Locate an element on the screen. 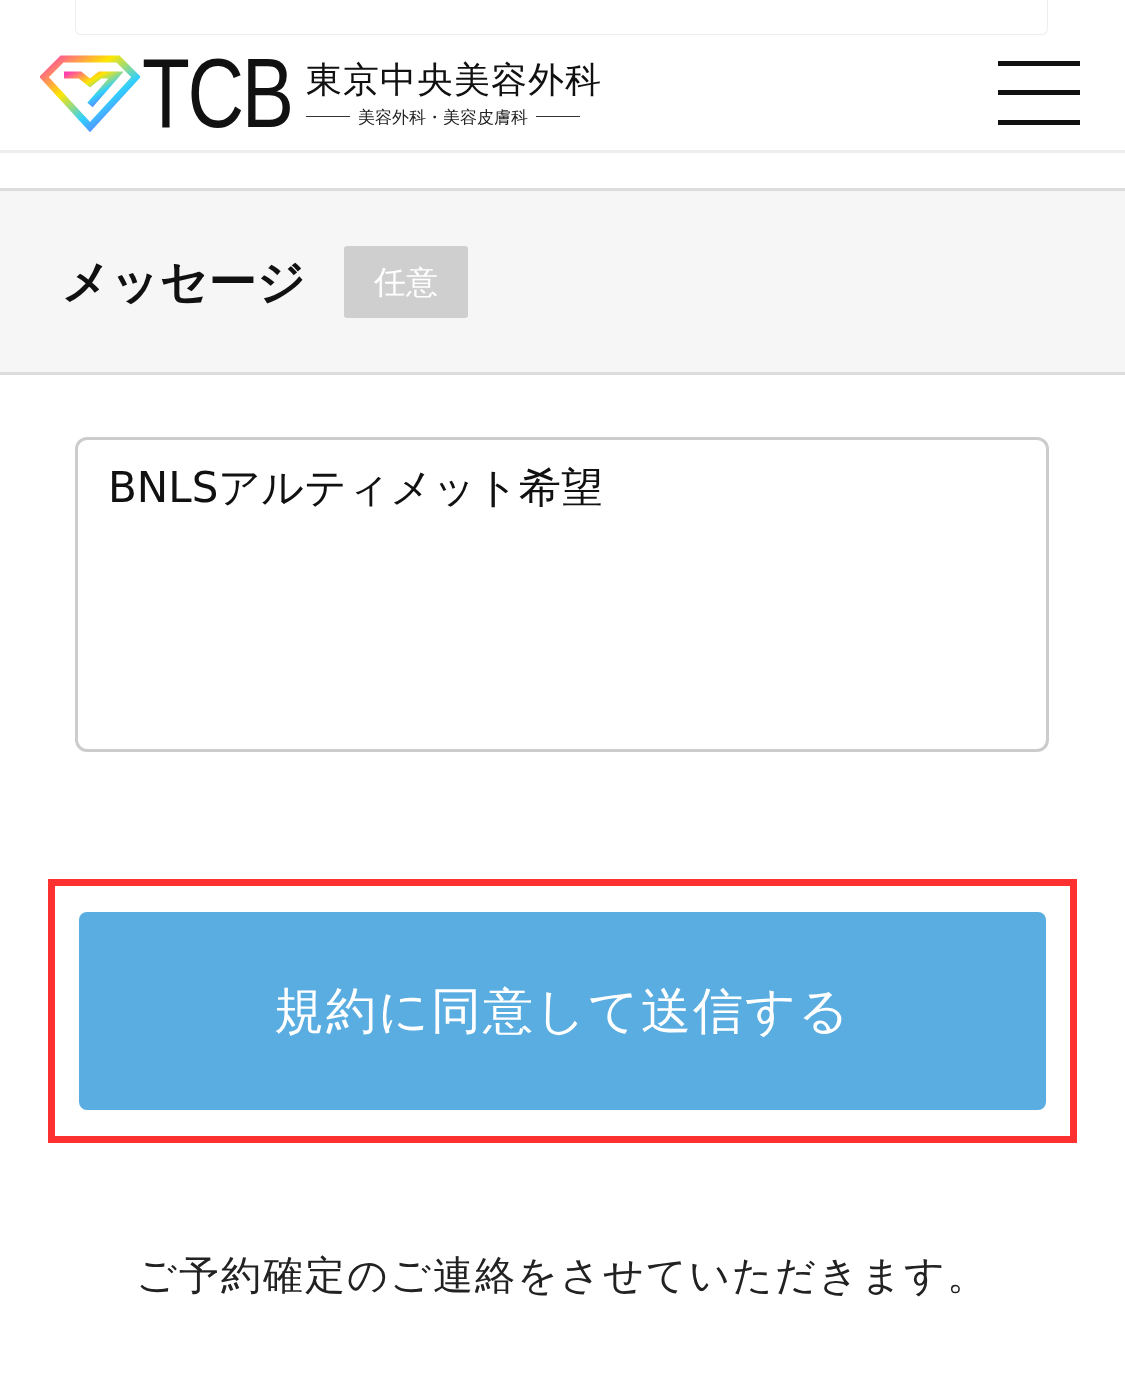 Image resolution: width=1125 pixels, height=1387 pixels. confirmation-note: ご予約確定のご連絡をさせていただきます。 is located at coordinates (562, 1275).